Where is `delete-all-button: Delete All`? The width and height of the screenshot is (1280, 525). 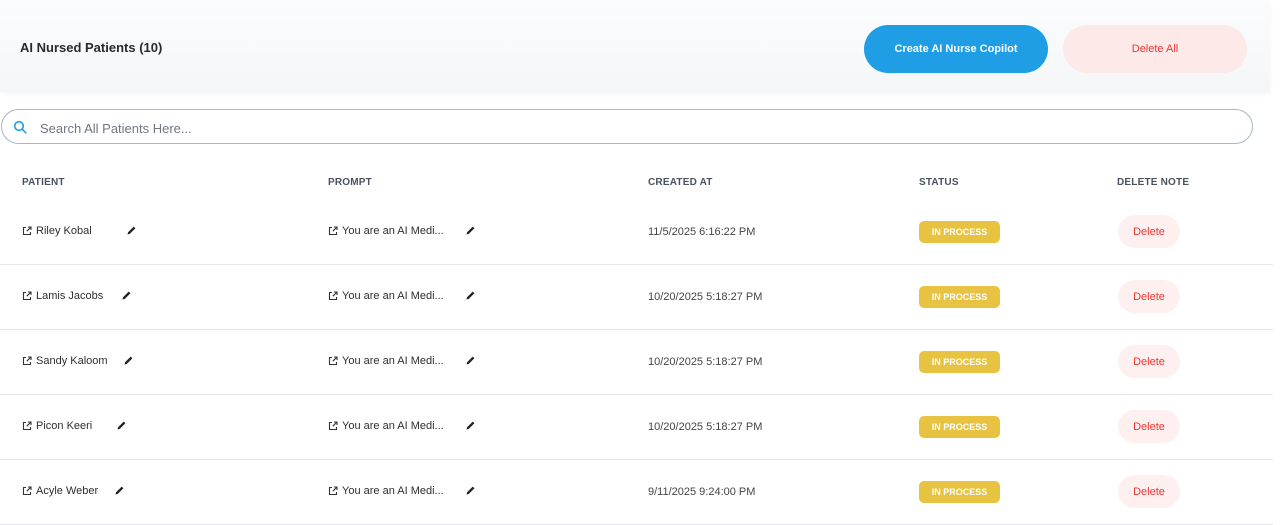 delete-all-button: Delete All is located at coordinates (1155, 49).